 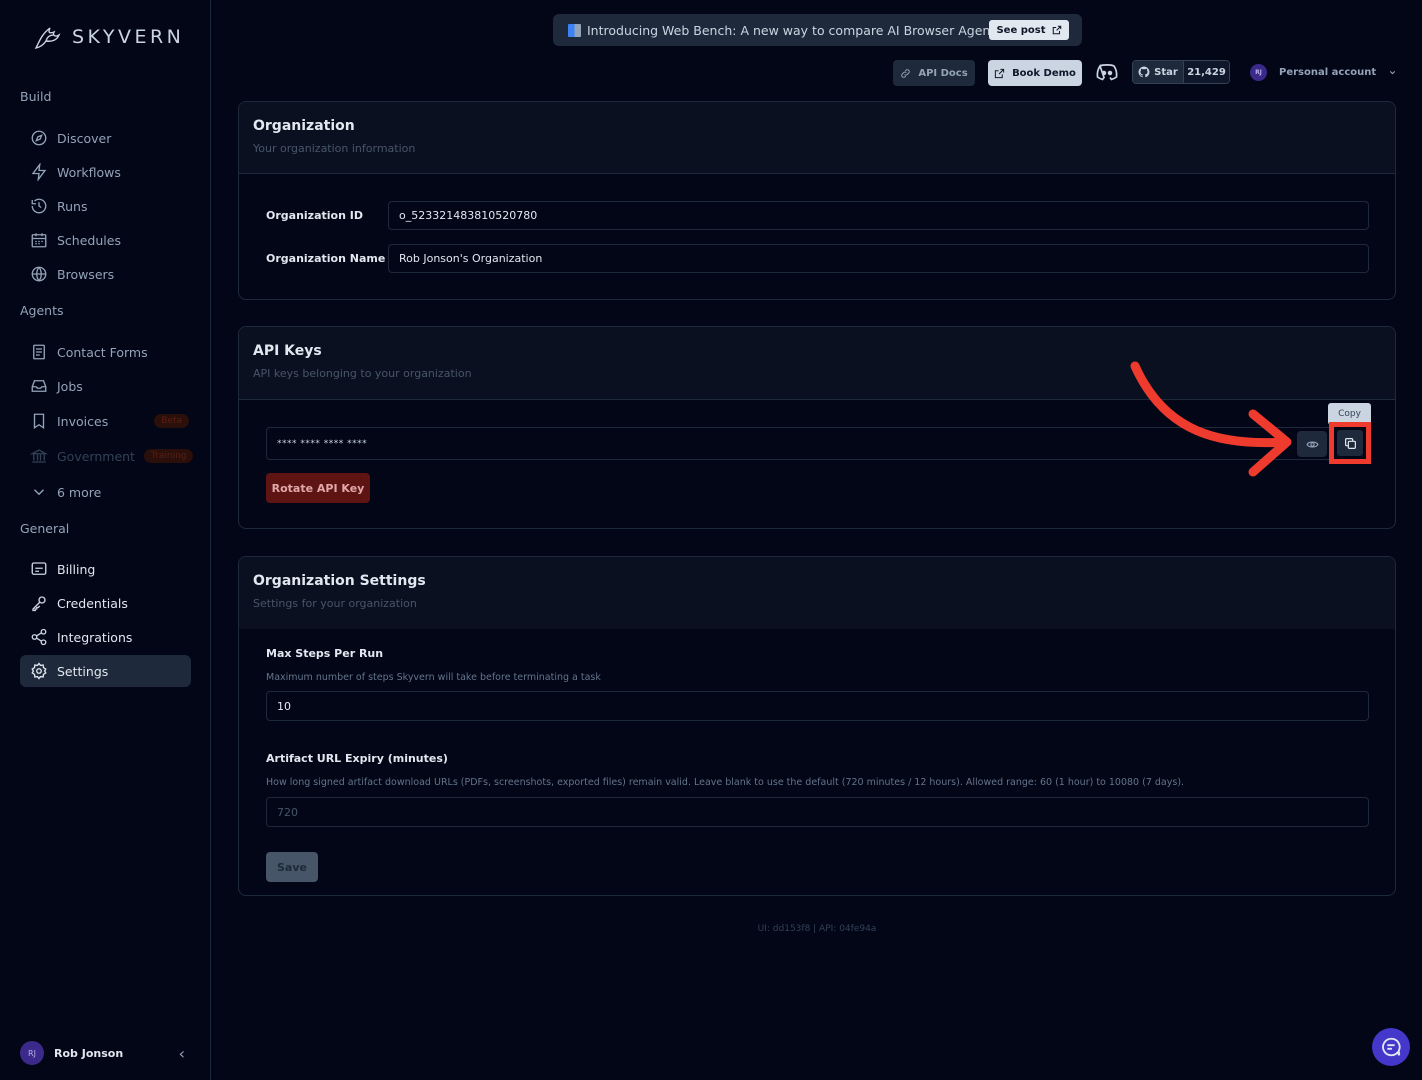 What do you see at coordinates (42, 310) in the screenshot?
I see `section-agents: Agents` at bounding box center [42, 310].